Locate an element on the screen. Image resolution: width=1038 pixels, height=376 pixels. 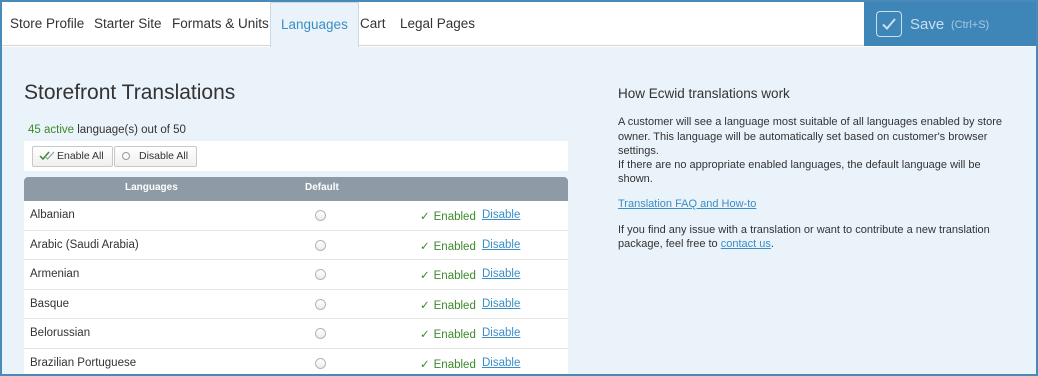
language-count: 45 active language(s) out of 50 is located at coordinates (107, 130).